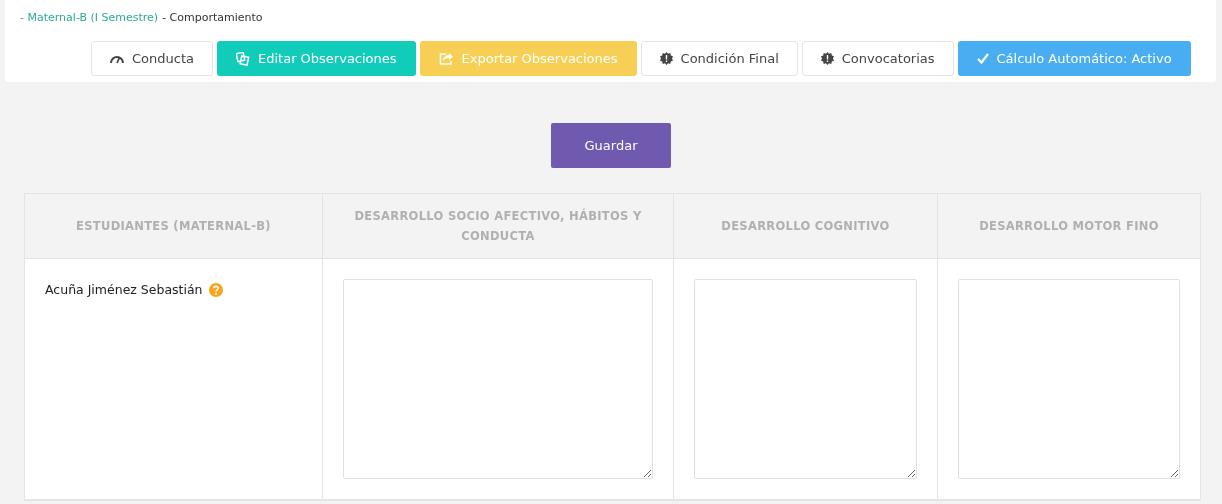  Describe the element at coordinates (719, 58) in the screenshot. I see `toolbar-button: Condición Final` at that location.